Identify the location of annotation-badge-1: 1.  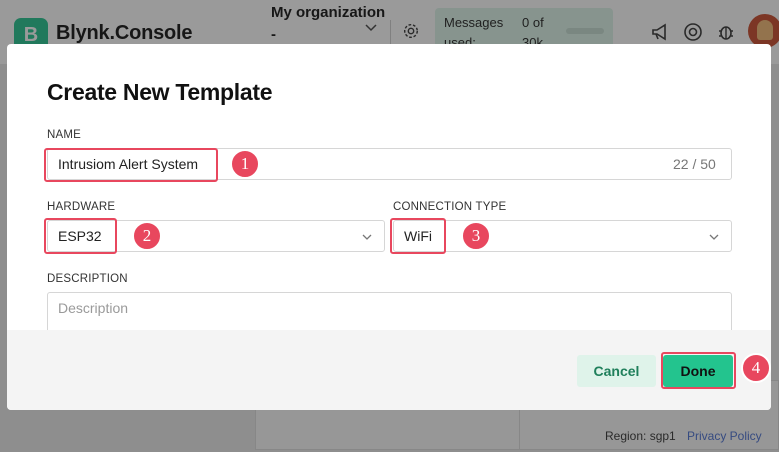
(245, 164).